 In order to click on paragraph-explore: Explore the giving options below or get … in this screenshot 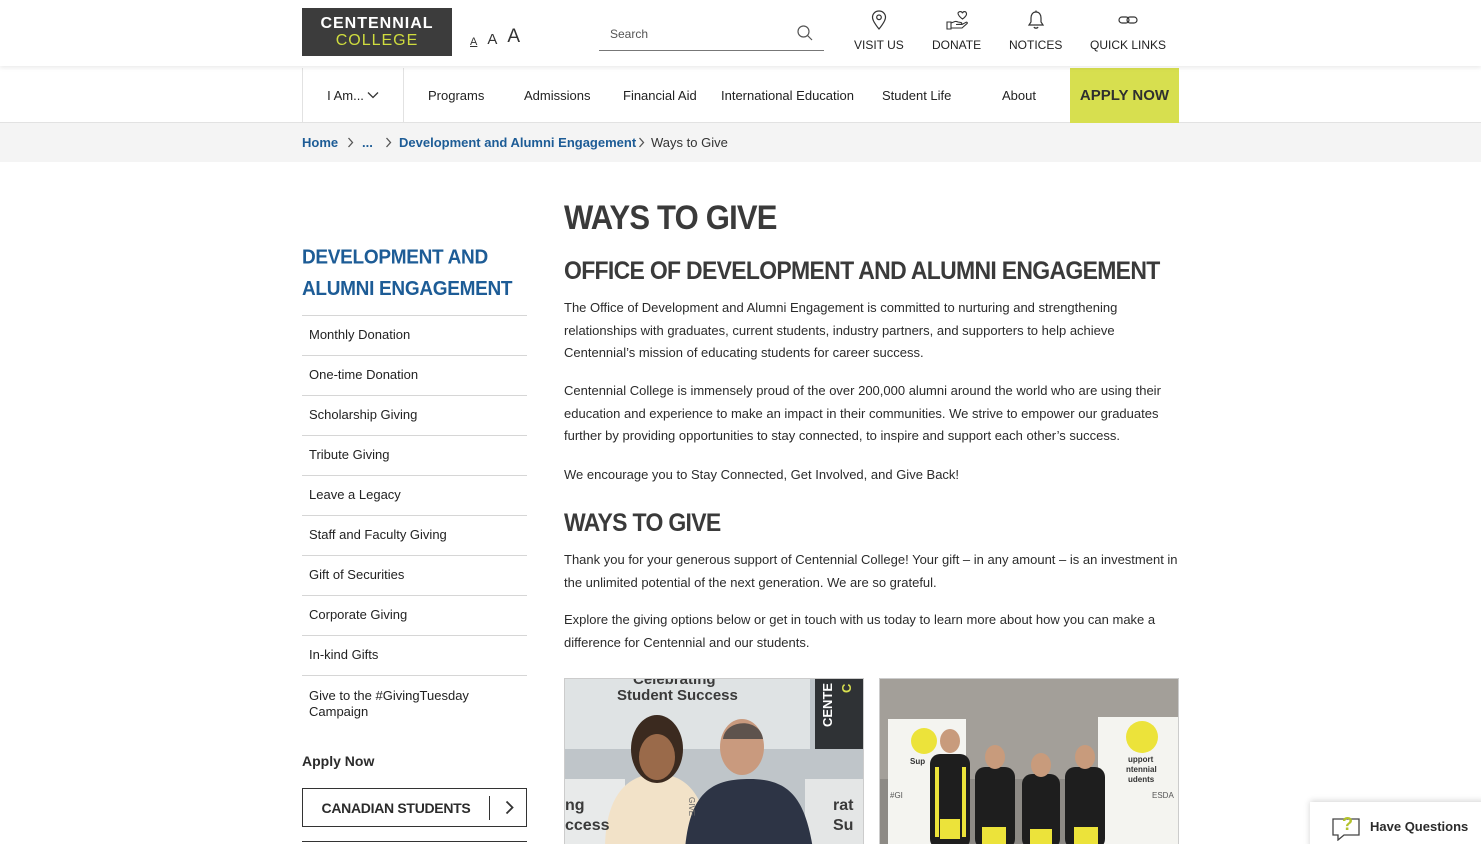, I will do `click(860, 631)`.